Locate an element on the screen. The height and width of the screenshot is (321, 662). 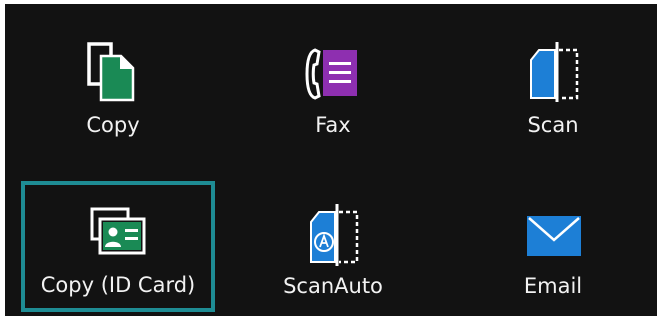
copy-icon is located at coordinates (113, 70).